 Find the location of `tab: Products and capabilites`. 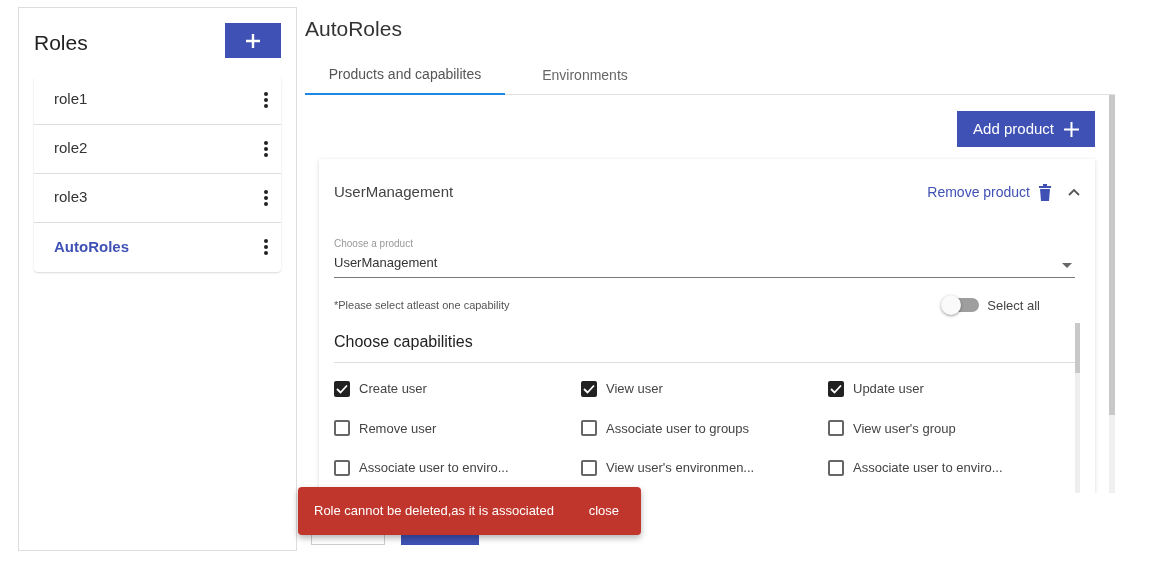

tab: Products and capabilites is located at coordinates (405, 75).